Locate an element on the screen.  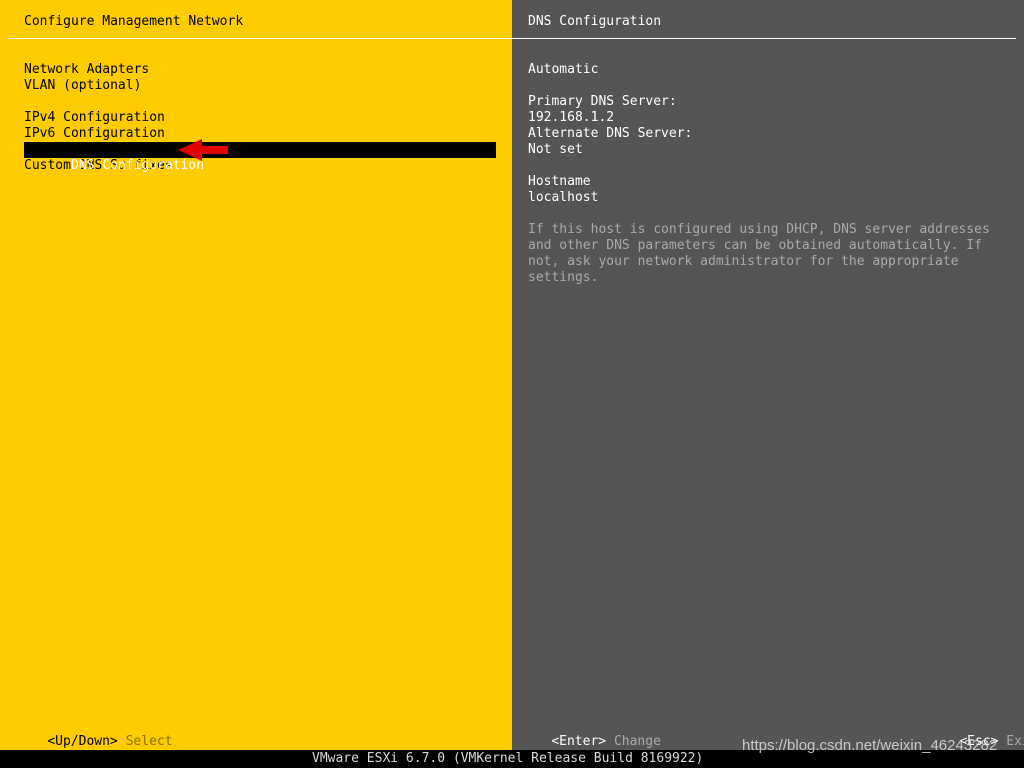
watermark: https://blog.csdn.net/weixin_46243282 is located at coordinates (870, 745).